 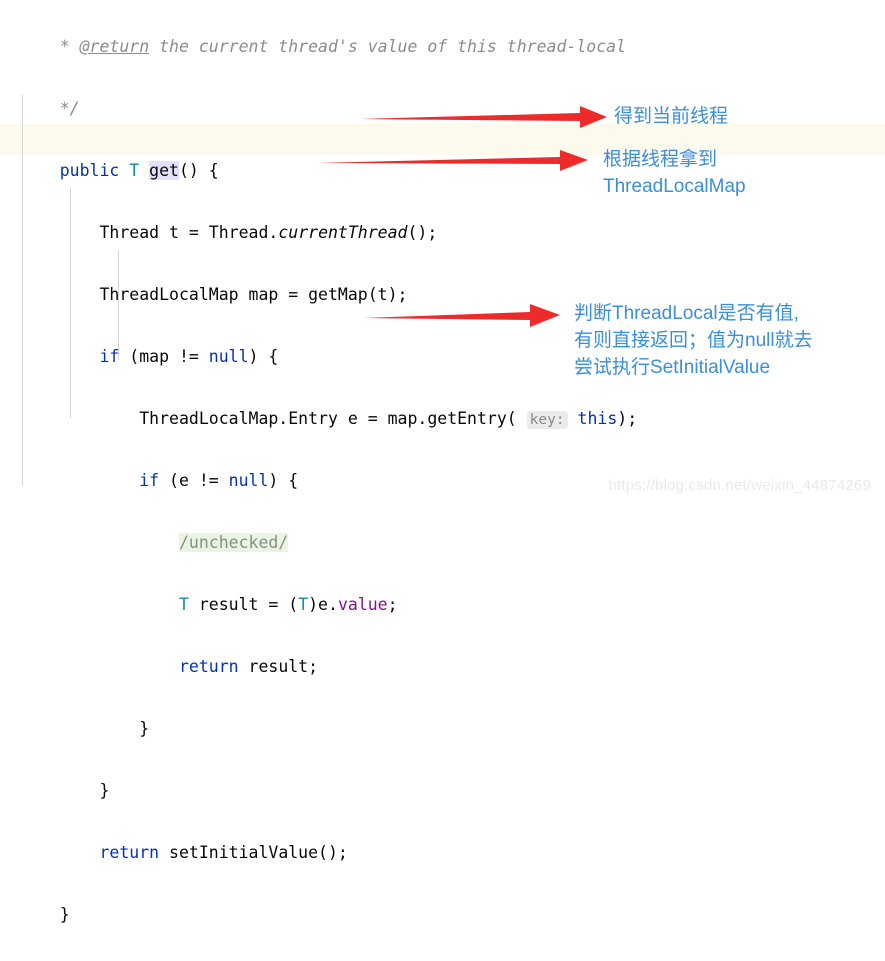 What do you see at coordinates (358, 294) in the screenshot?
I see `method-getMap: getMap(t);` at bounding box center [358, 294].